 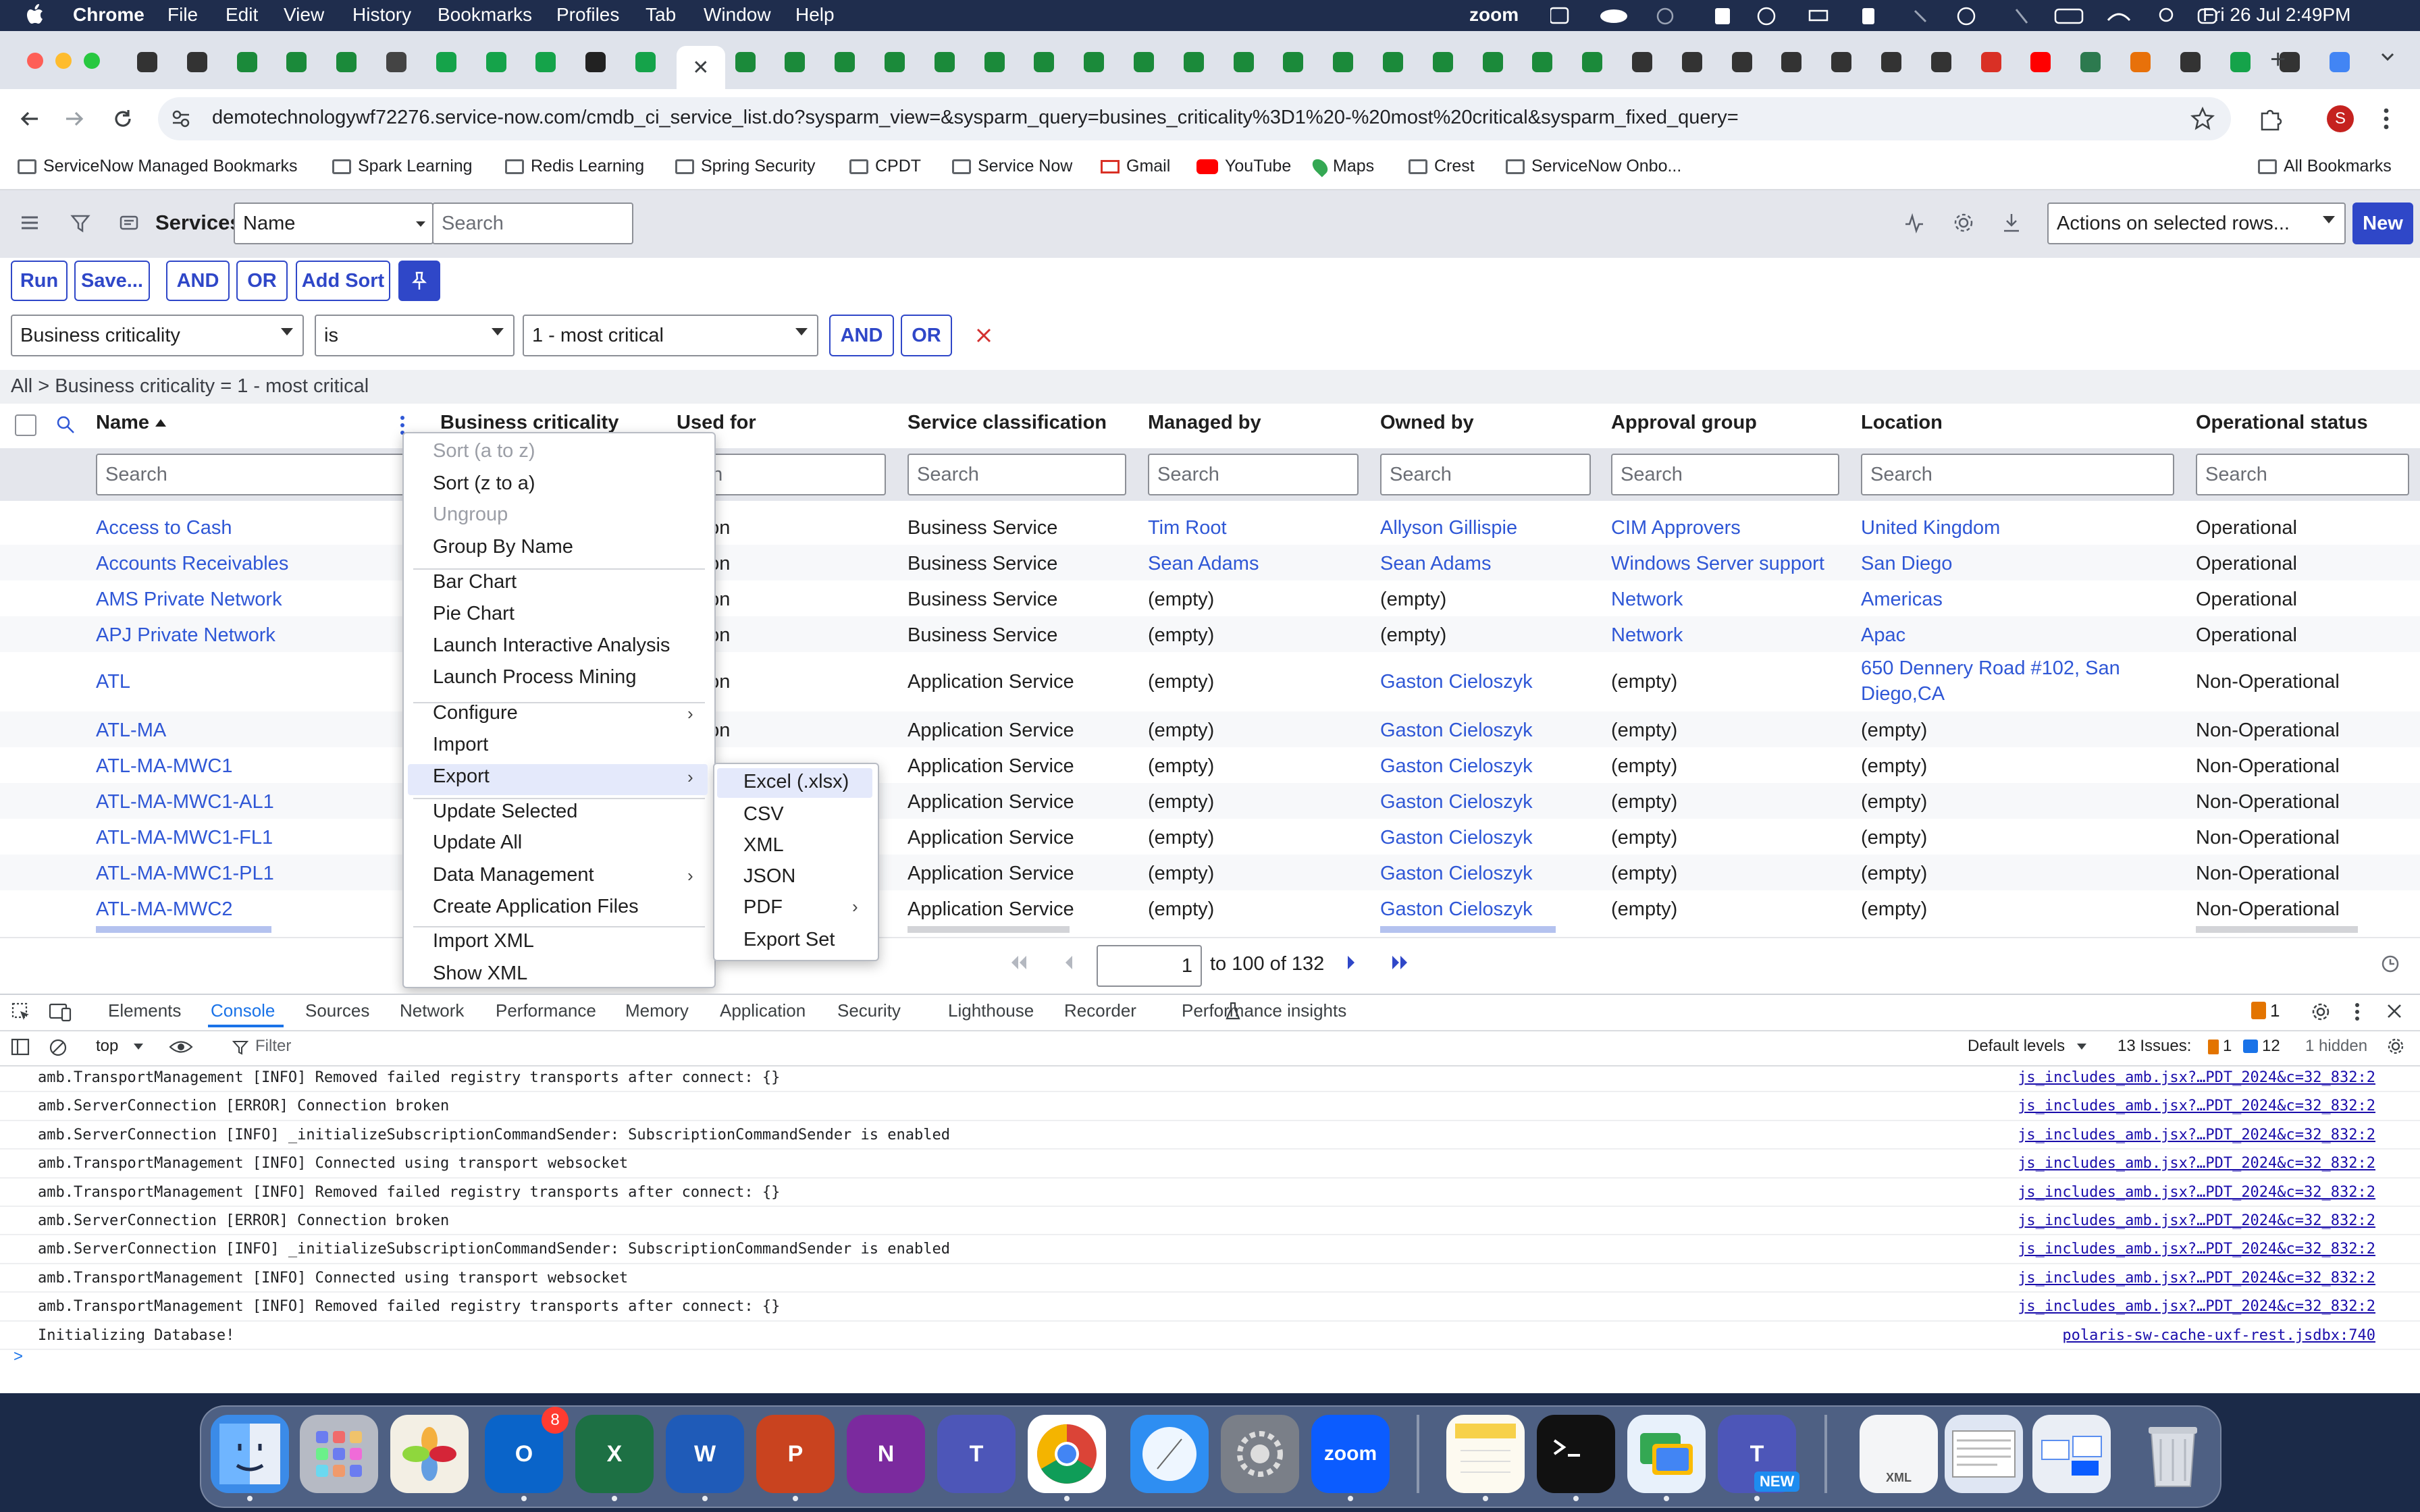 I want to click on managed-by-cell: Tim Root, so click(x=1187, y=528).